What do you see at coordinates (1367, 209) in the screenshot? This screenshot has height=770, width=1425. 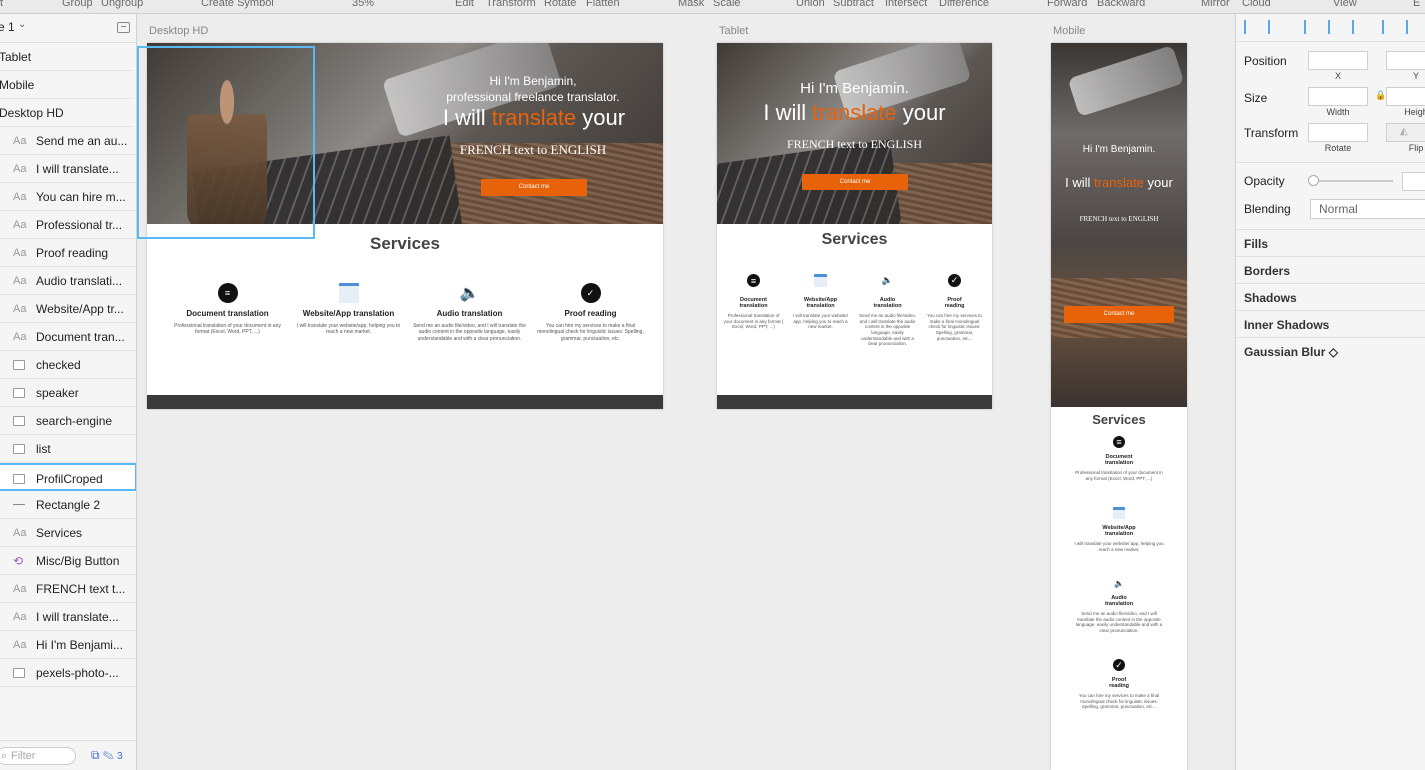 I see `blending-select: Normal` at bounding box center [1367, 209].